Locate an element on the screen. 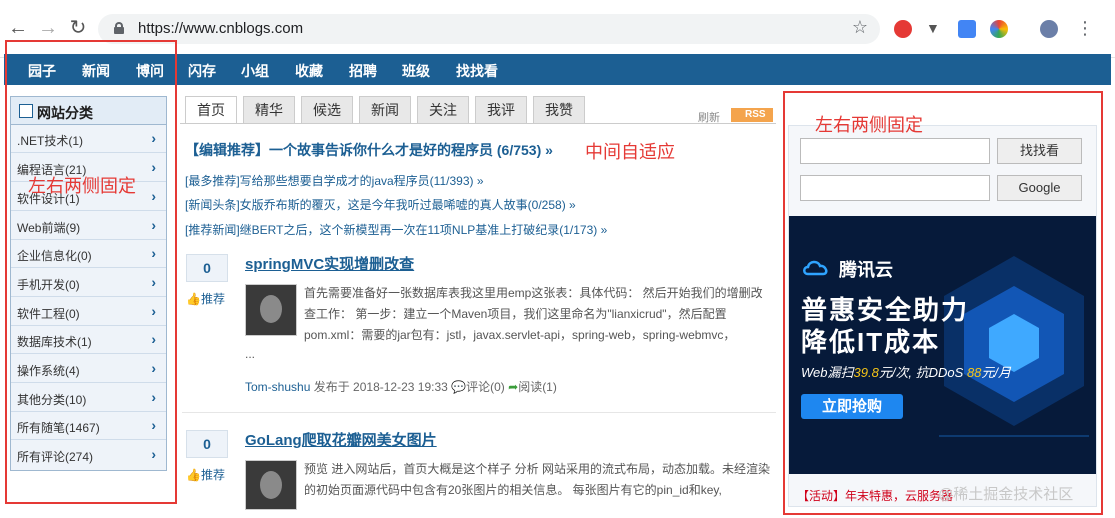  tab-following: 关注 is located at coordinates (443, 110).